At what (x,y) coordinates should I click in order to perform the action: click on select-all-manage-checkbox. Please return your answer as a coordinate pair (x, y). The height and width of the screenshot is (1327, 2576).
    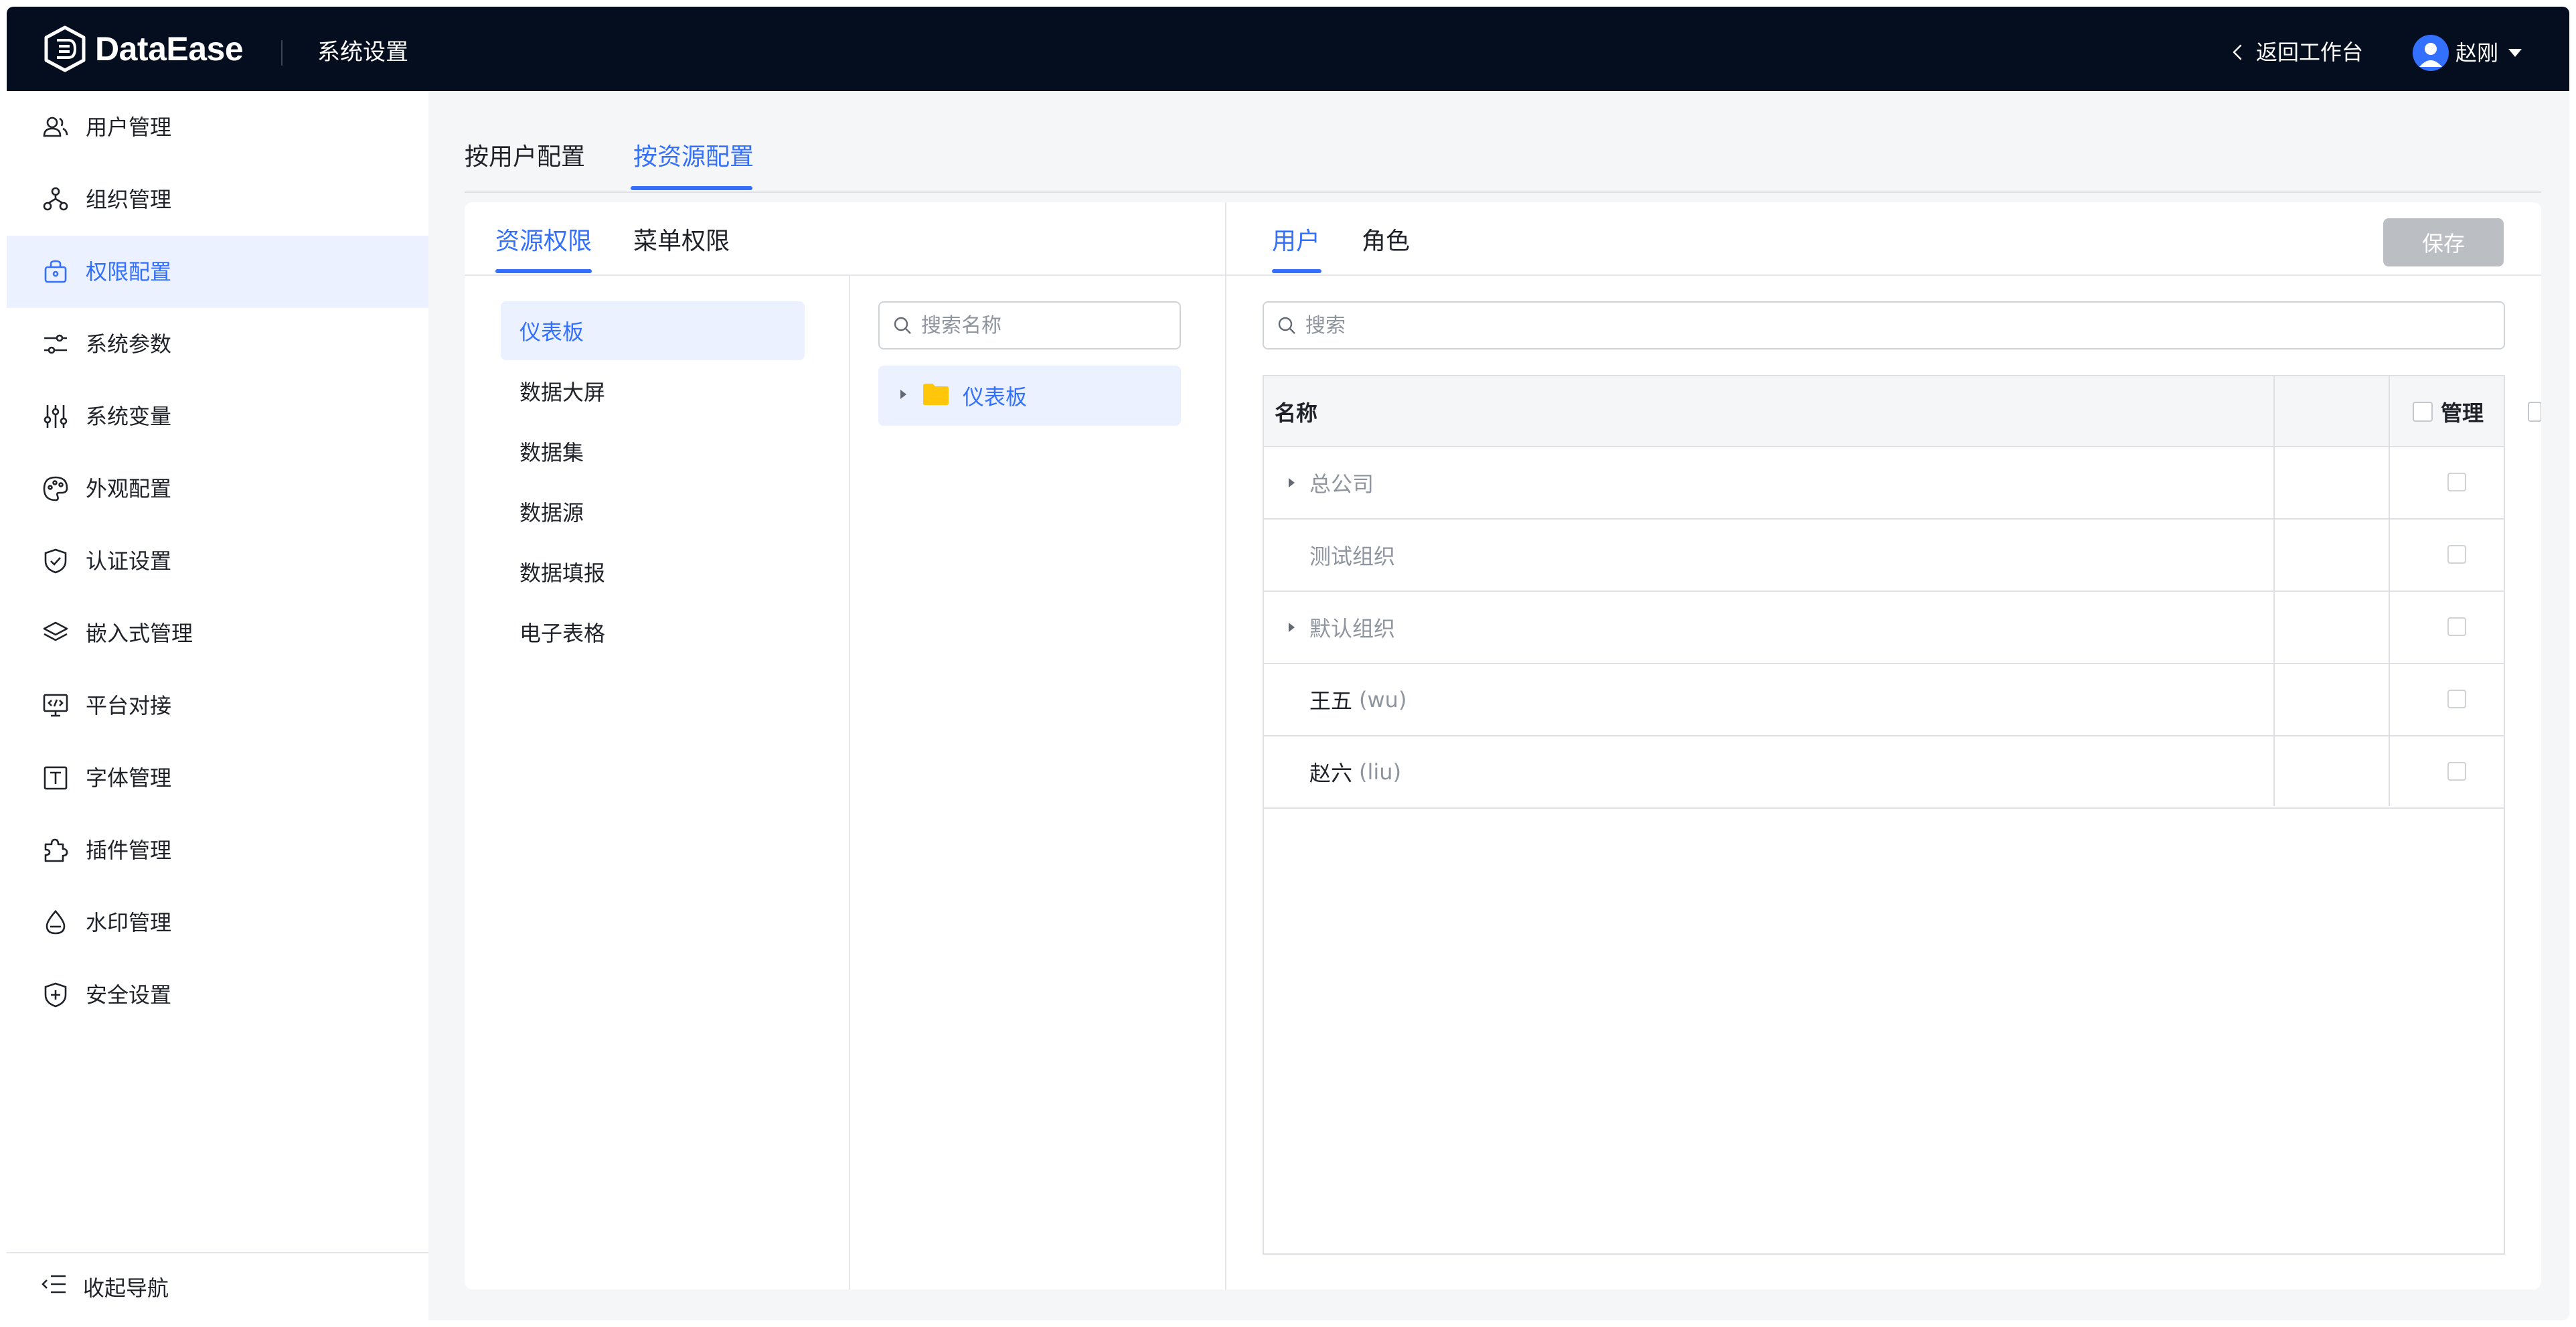
    Looking at the image, I should click on (2423, 412).